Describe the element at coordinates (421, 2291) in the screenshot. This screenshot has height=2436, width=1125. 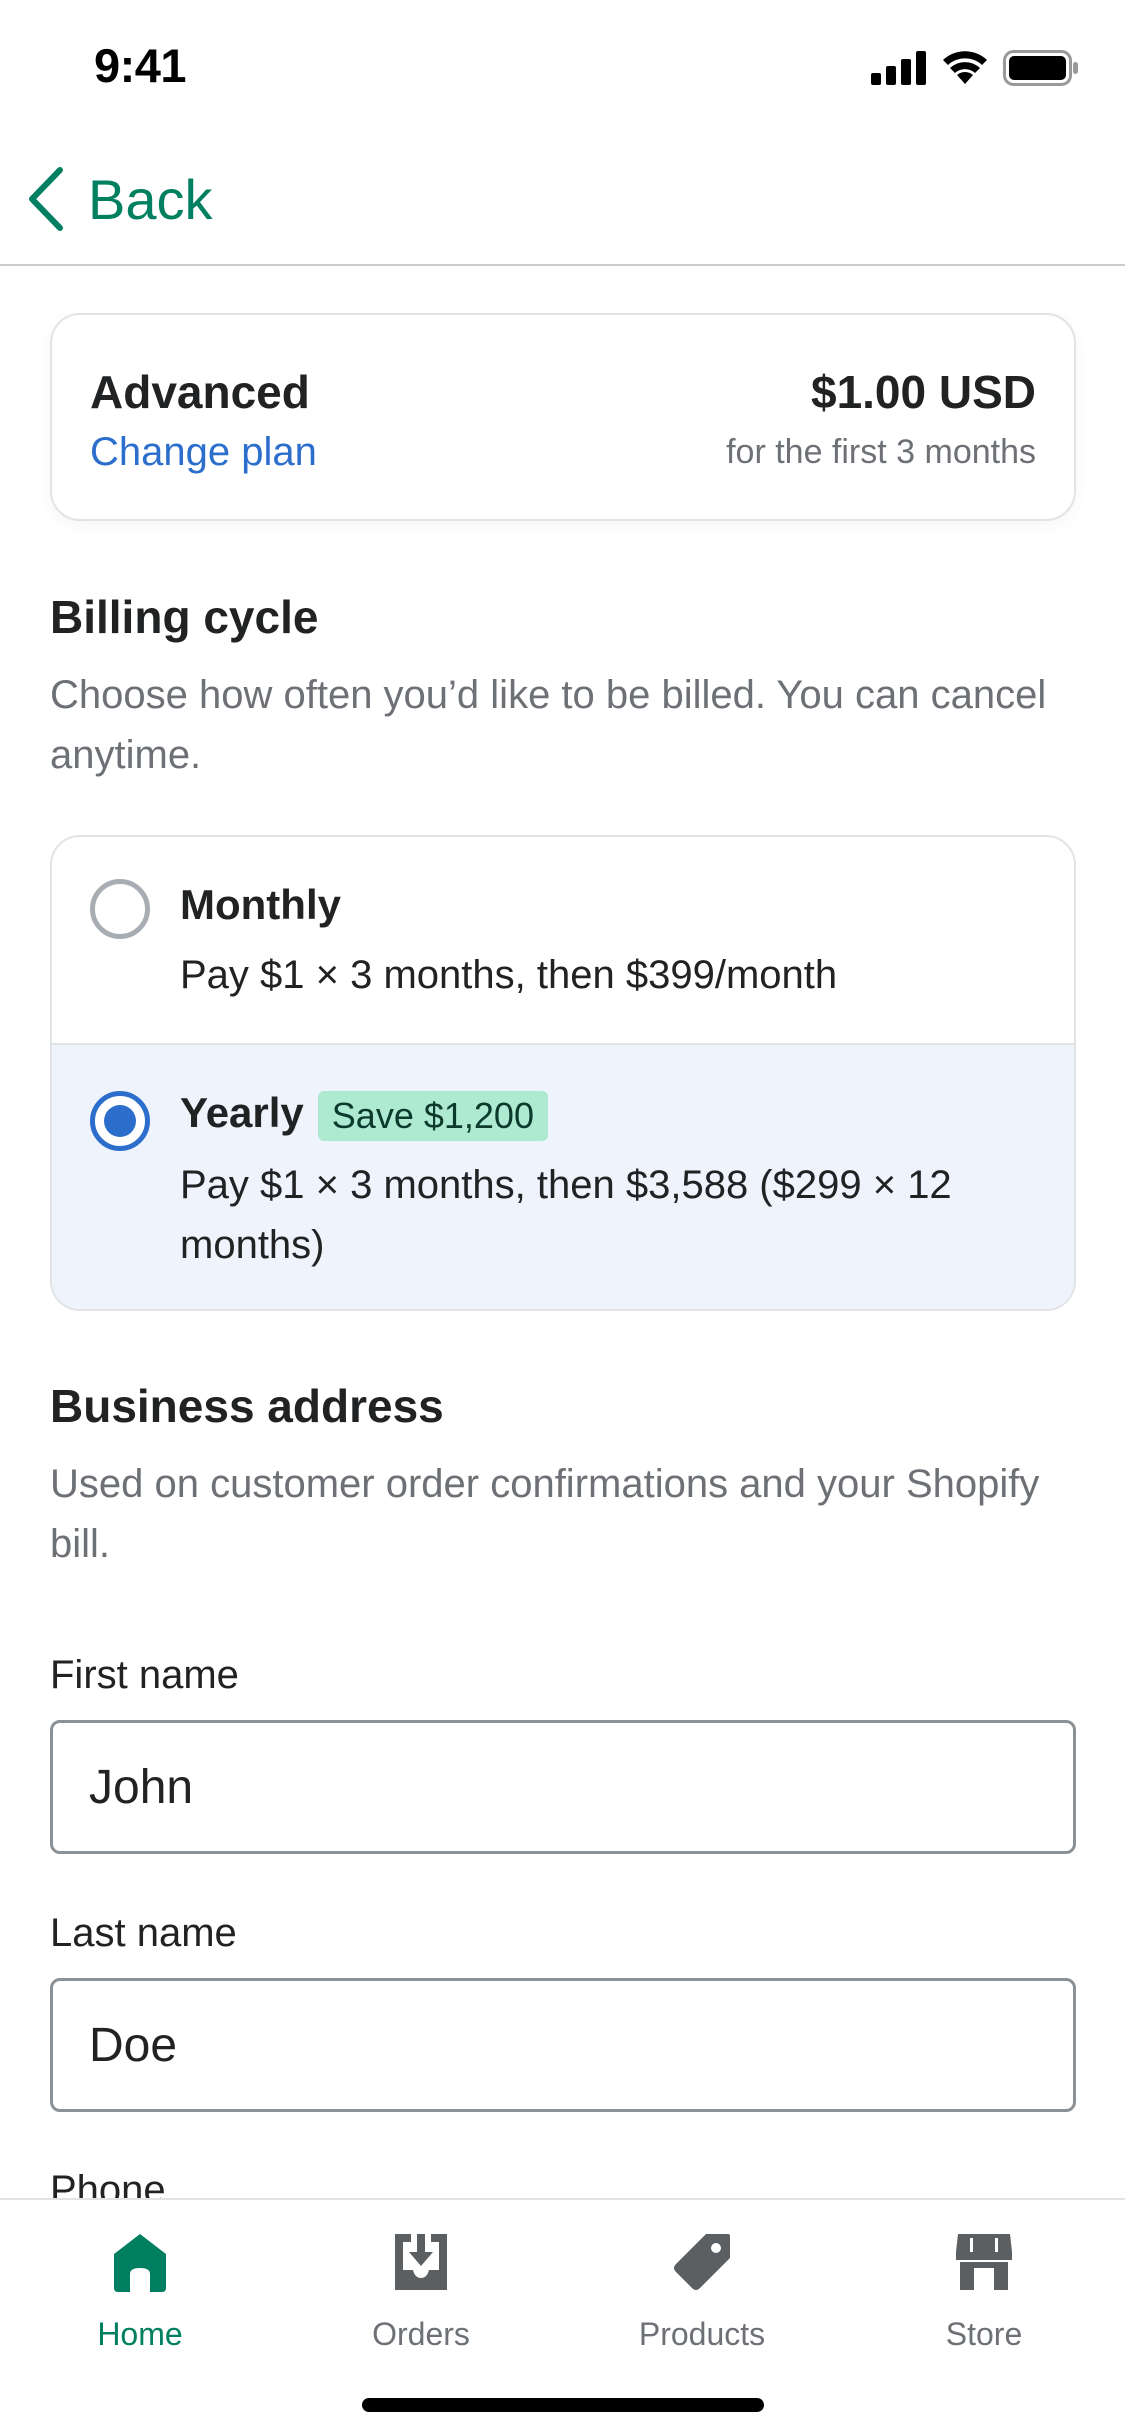
I see `tab-orders: Orders` at that location.